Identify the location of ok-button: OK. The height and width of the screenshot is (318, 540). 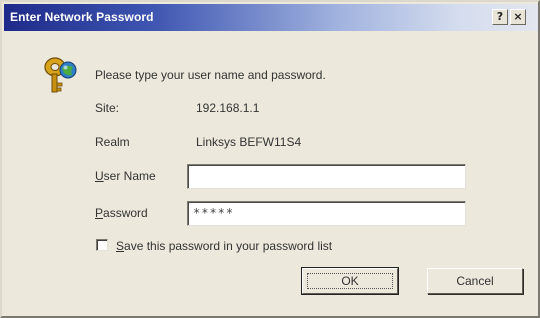
(350, 281).